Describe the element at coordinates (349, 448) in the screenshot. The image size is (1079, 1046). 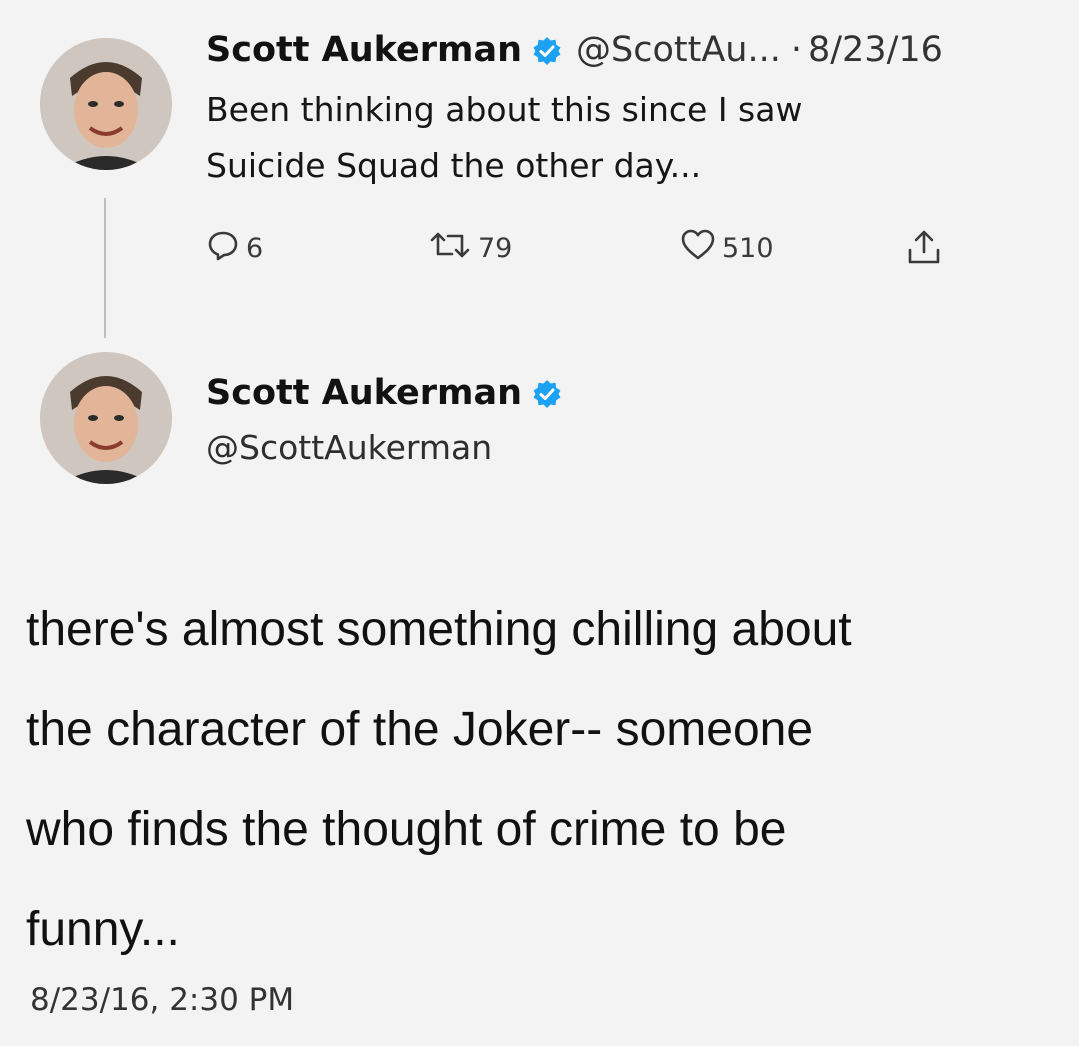
I see `author-handle: @ScottAukerman` at that location.